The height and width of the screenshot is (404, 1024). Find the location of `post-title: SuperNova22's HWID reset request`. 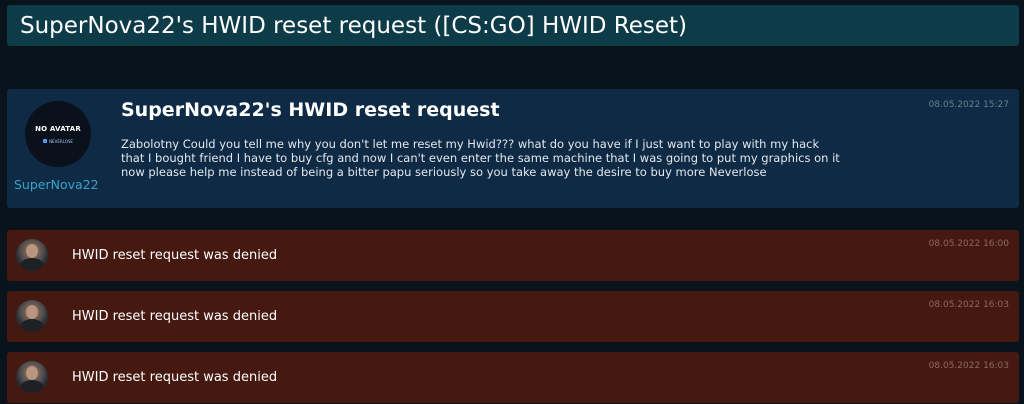

post-title: SuperNova22's HWID reset request is located at coordinates (310, 110).